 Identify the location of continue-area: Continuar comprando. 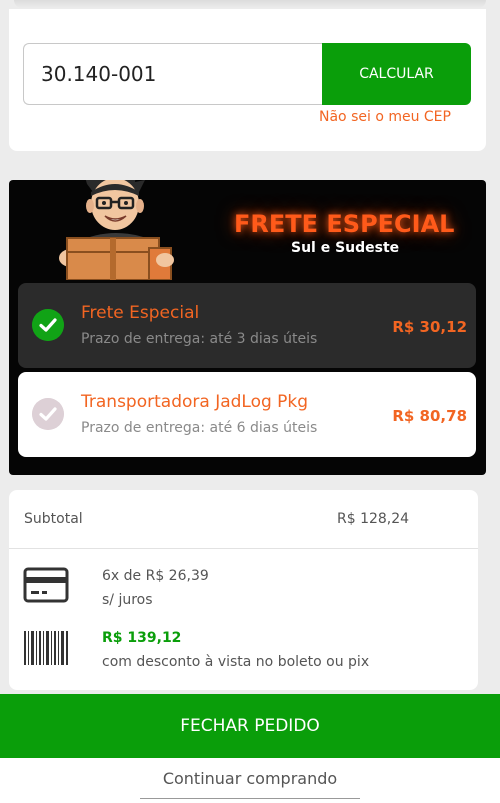
(250, 780).